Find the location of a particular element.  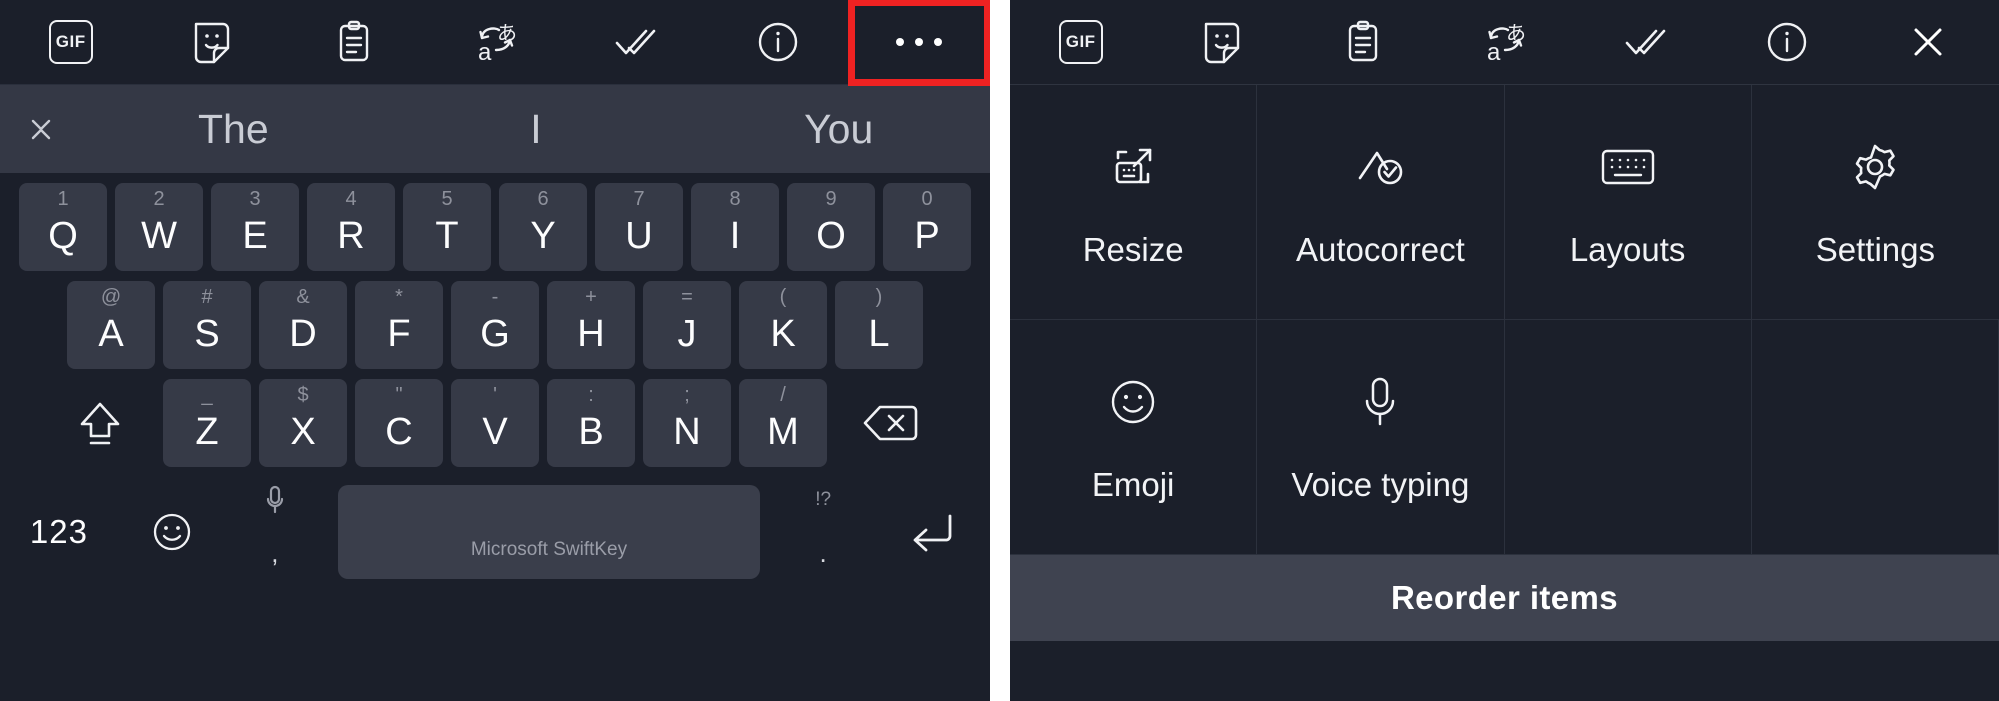

close-predictions-button is located at coordinates (41, 129).